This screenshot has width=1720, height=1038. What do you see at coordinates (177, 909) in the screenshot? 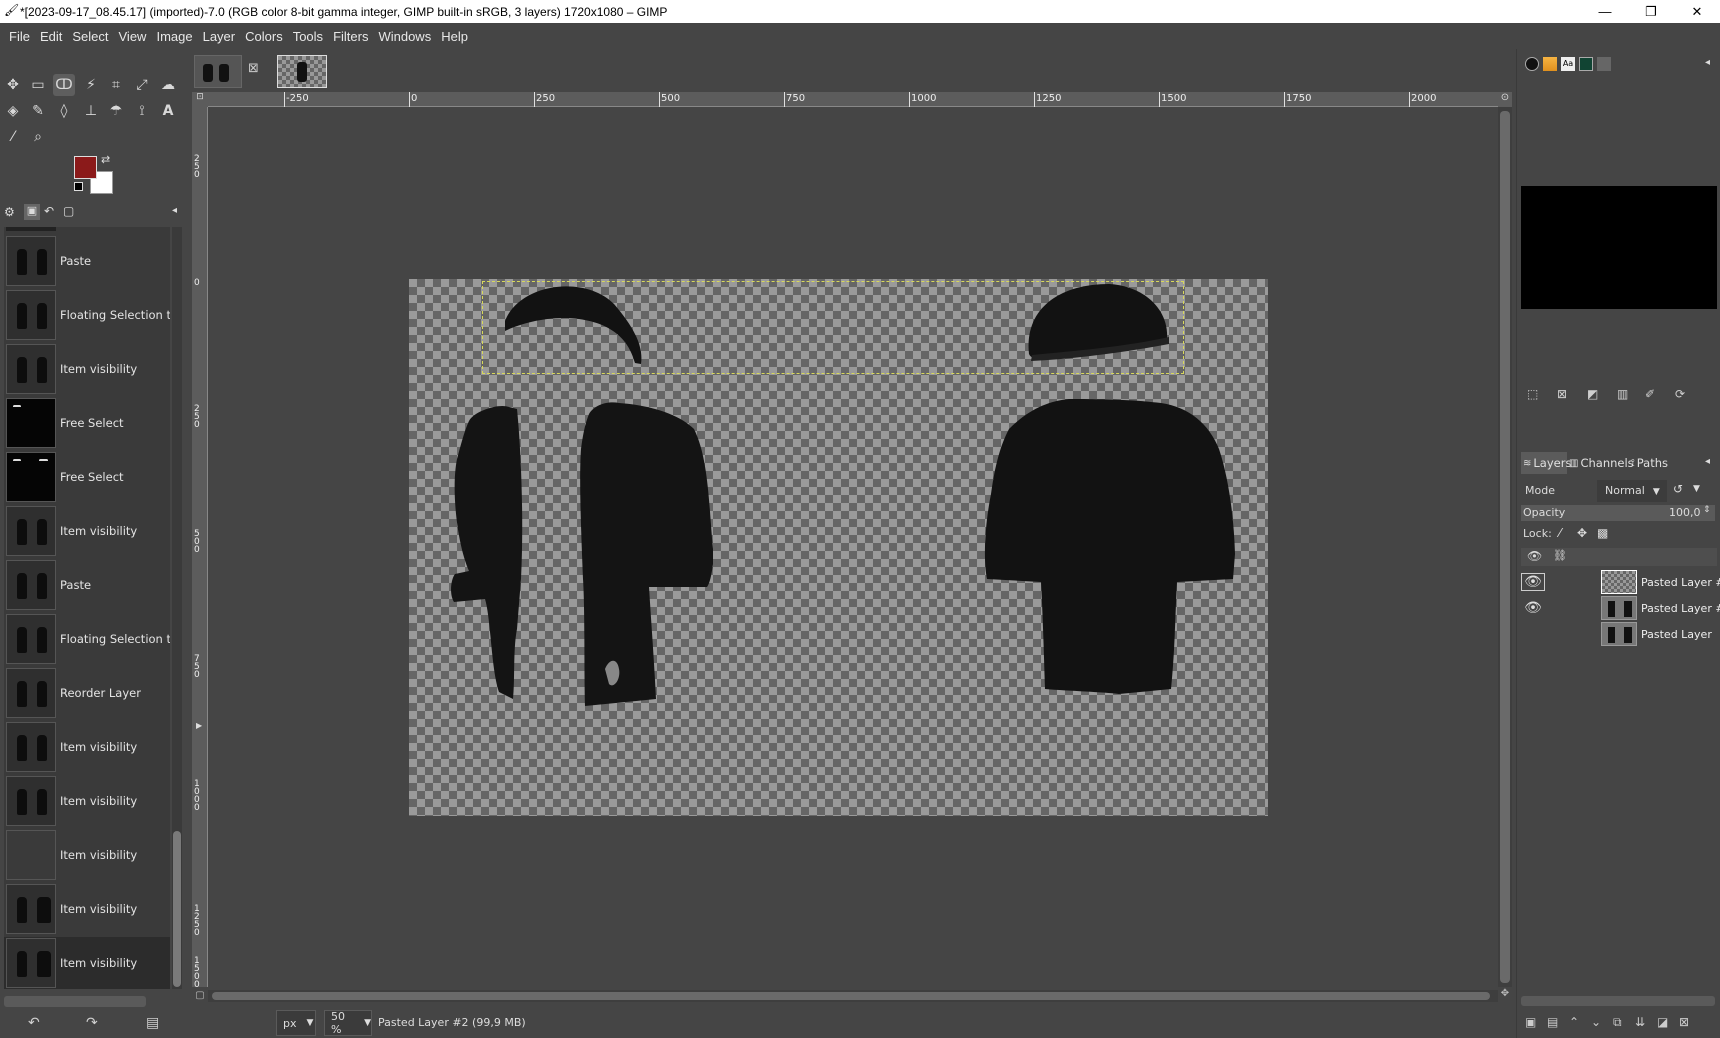
I see `undo-scrollbar-thumb` at bounding box center [177, 909].